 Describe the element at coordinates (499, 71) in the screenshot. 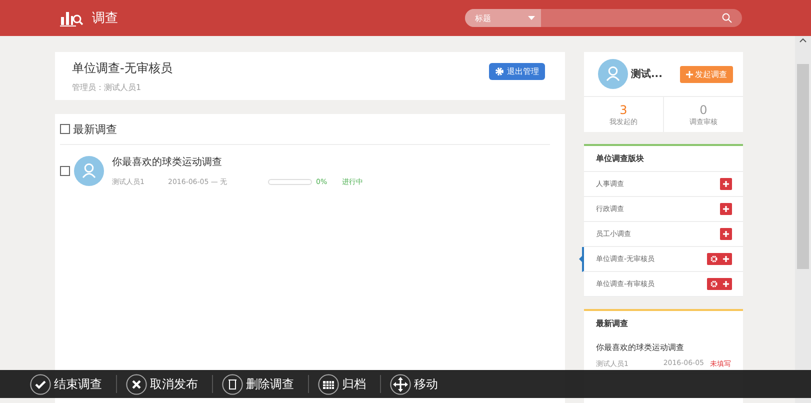

I see `gear-icon` at that location.